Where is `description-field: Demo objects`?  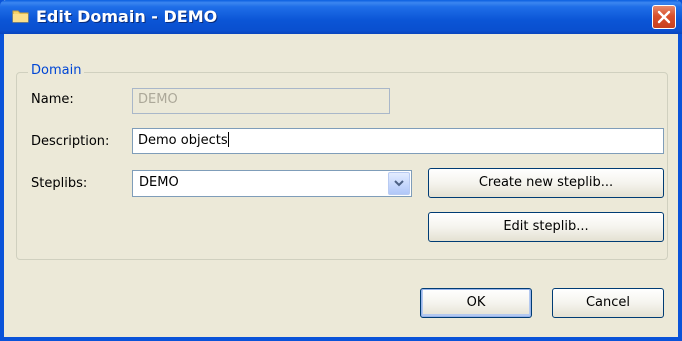 description-field: Demo objects is located at coordinates (398, 141).